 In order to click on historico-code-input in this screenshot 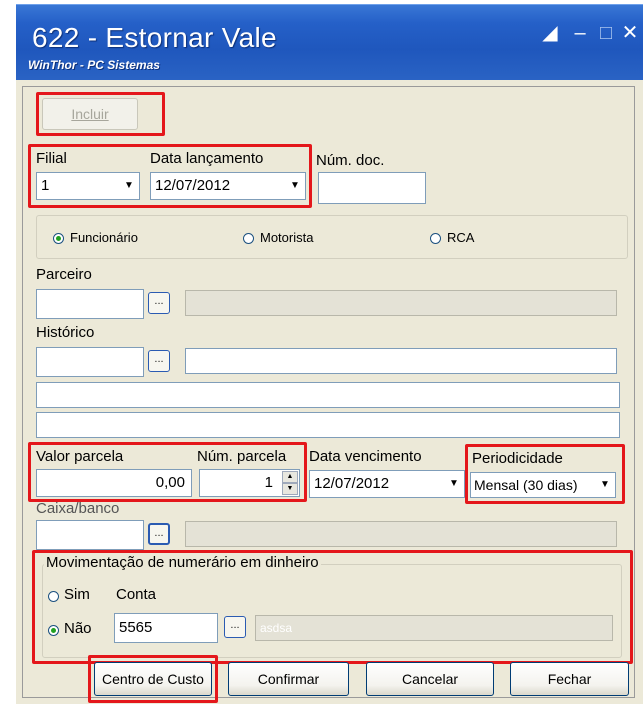, I will do `click(90, 362)`.